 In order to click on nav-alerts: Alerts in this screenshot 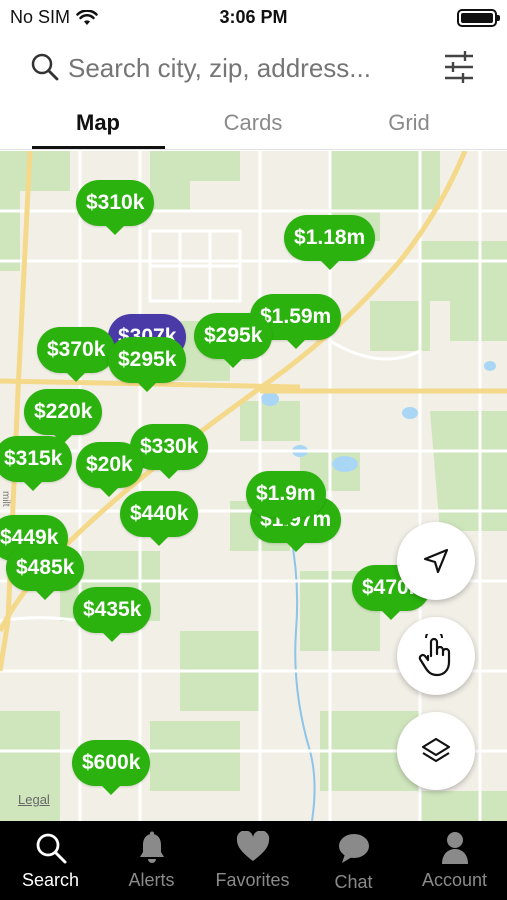, I will do `click(151, 860)`.